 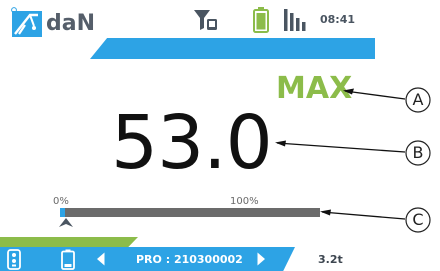 I want to click on header-accent-bar, so click(x=232, y=48).